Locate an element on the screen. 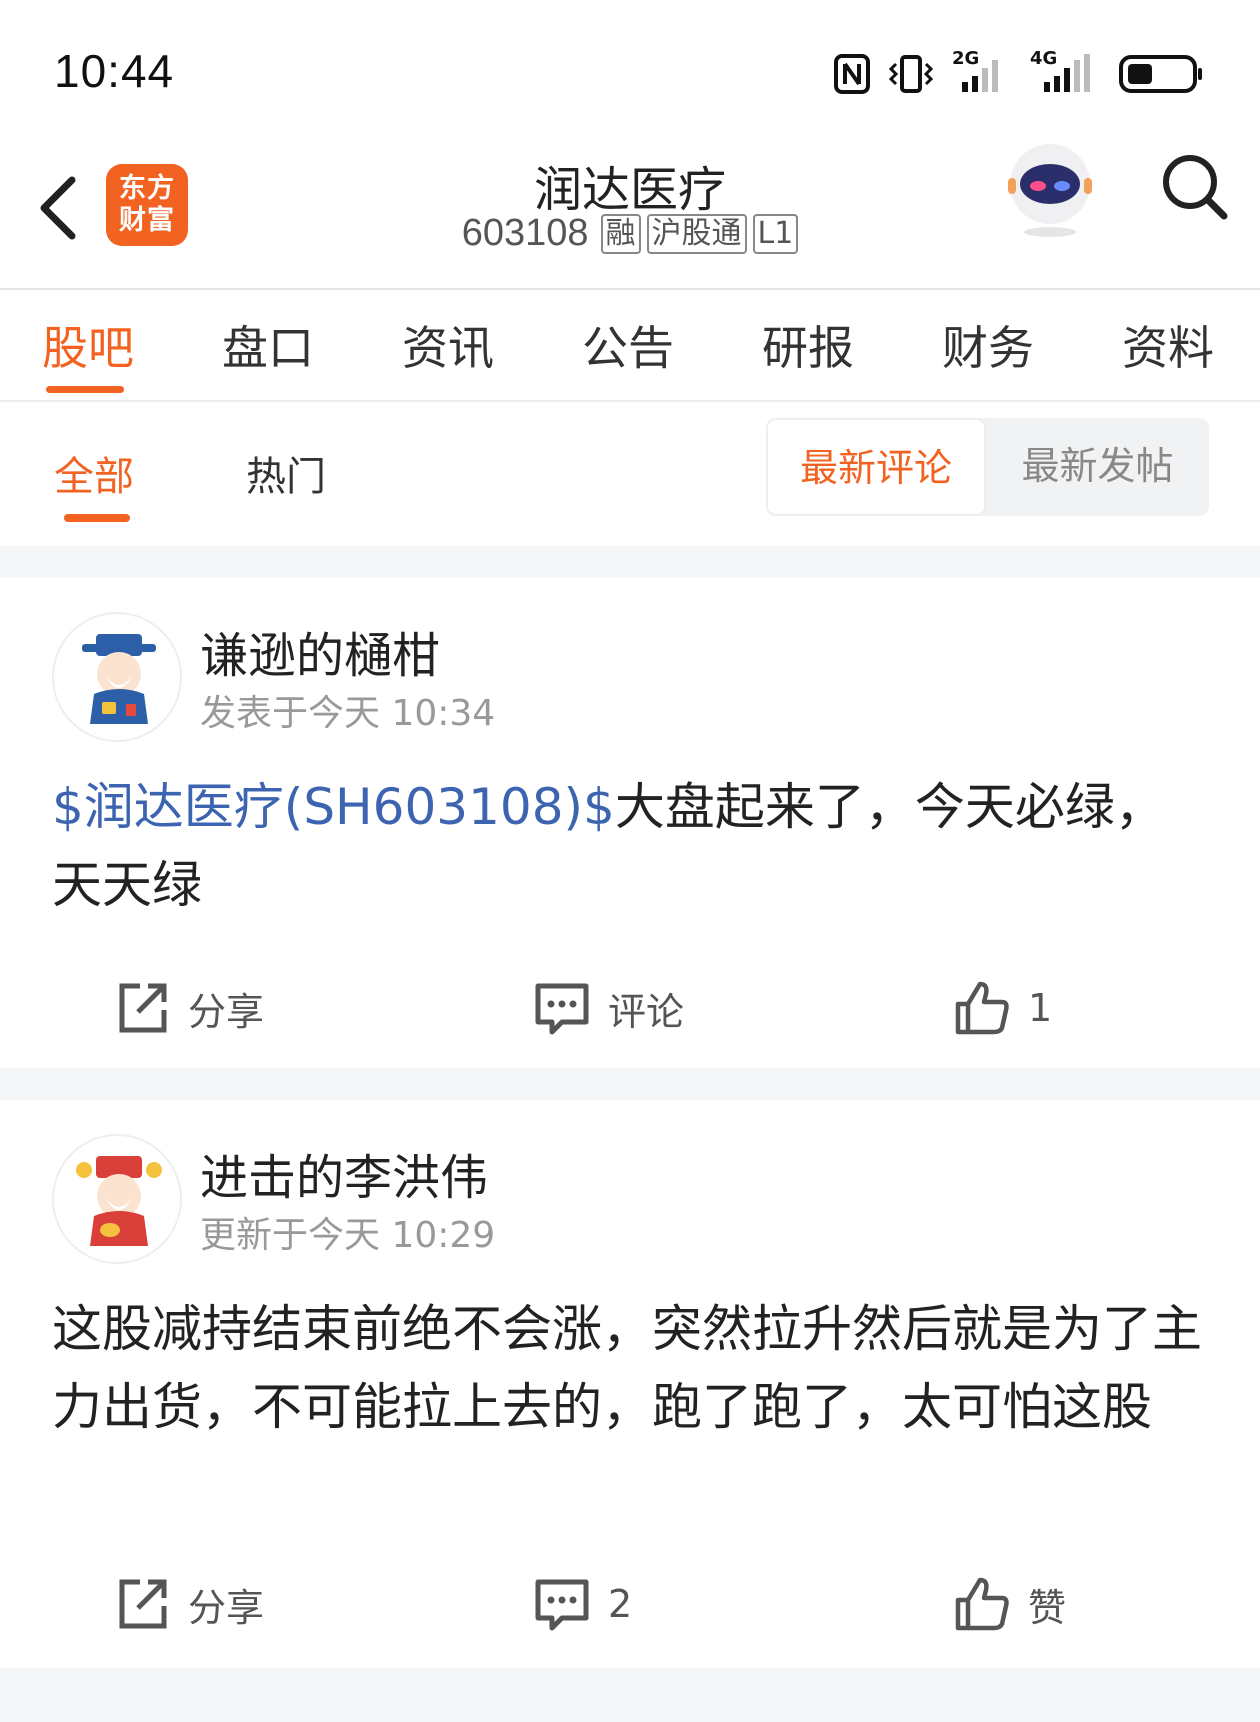 The height and width of the screenshot is (1722, 1260). status-time: 10:44 is located at coordinates (114, 71).